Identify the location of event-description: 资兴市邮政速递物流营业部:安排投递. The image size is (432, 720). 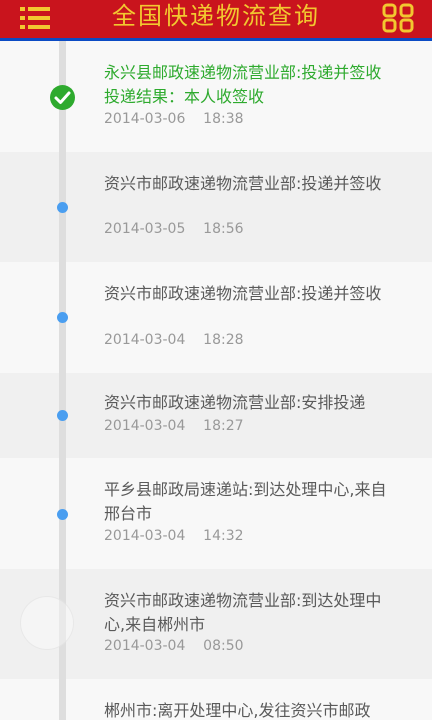
(235, 402).